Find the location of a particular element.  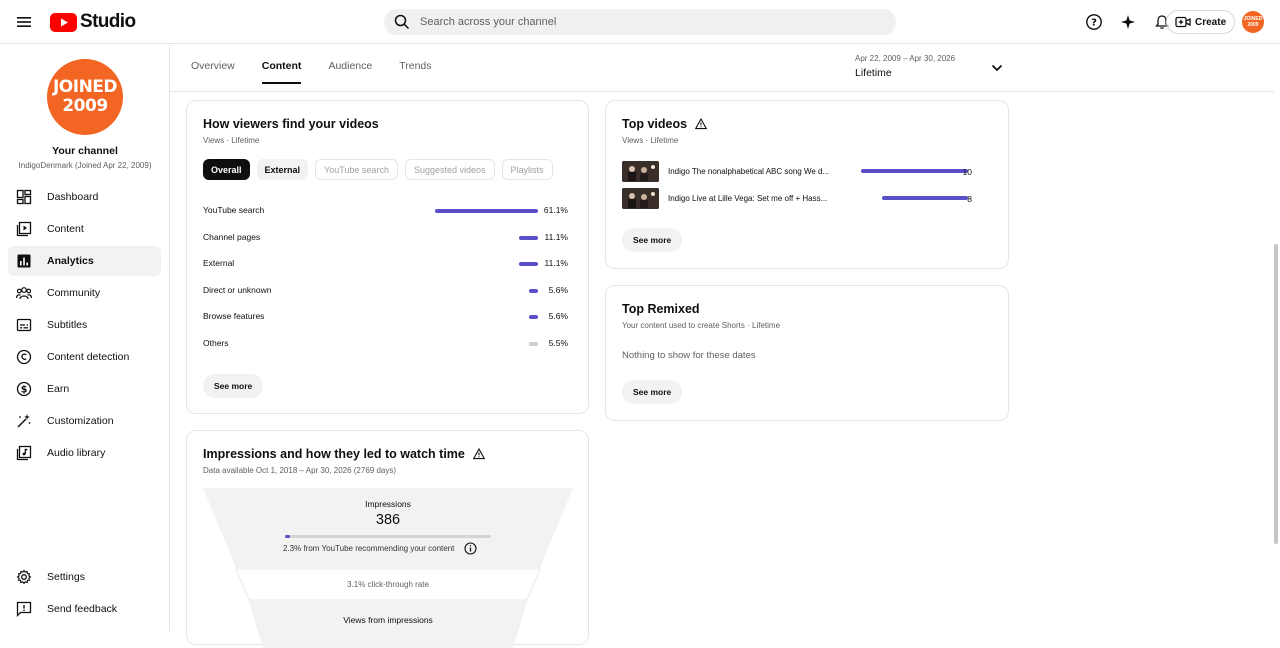

traffic-source-percent: 5.6% is located at coordinates (558, 289).